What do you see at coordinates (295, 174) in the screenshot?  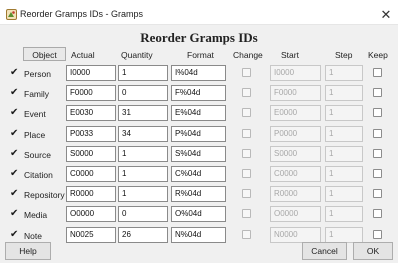 I see `start-id-field: C0000` at bounding box center [295, 174].